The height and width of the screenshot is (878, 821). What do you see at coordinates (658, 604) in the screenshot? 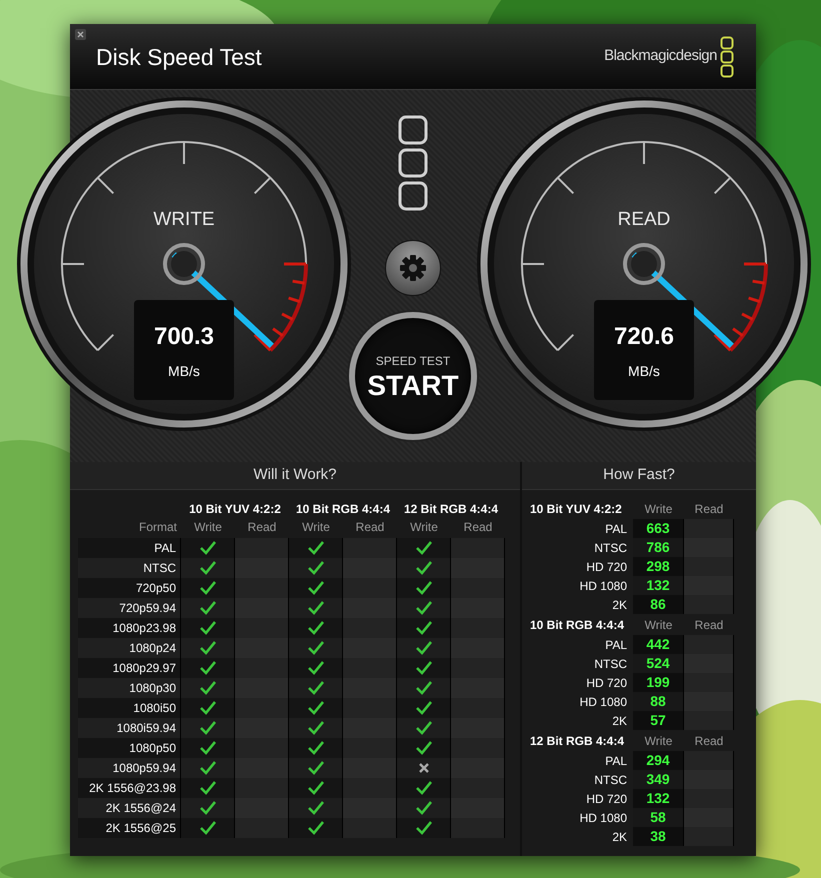
I see `speed-value: 86` at bounding box center [658, 604].